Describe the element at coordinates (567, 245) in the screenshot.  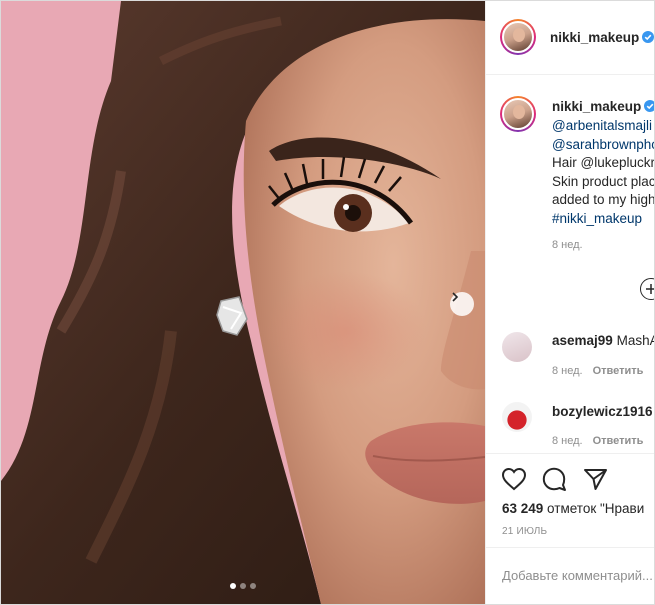
I see `caption-time: 8 нед.` at that location.